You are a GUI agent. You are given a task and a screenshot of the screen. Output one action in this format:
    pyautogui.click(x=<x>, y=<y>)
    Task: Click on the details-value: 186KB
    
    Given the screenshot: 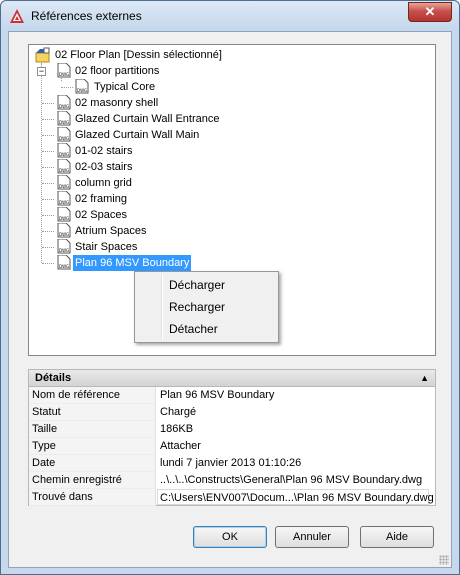 What is the action you would take?
    pyautogui.click(x=177, y=429)
    